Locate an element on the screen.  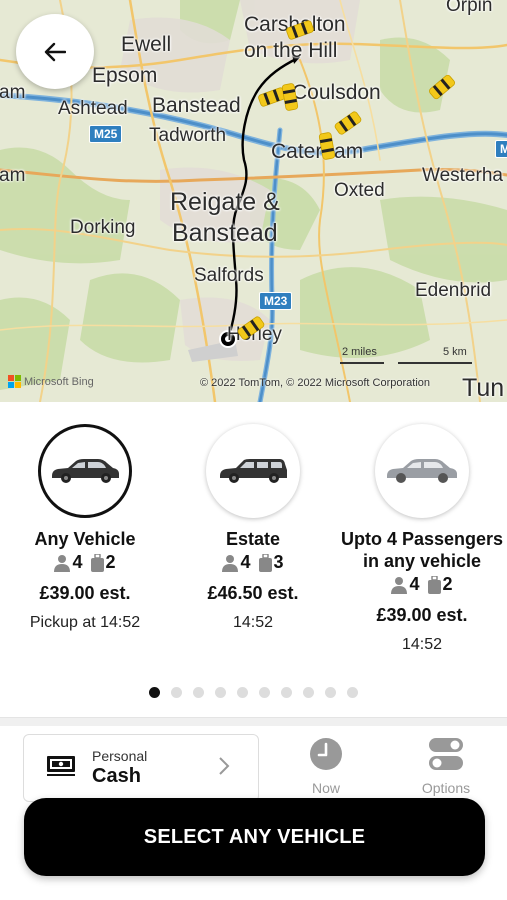
scale-bar-miles is located at coordinates (362, 363).